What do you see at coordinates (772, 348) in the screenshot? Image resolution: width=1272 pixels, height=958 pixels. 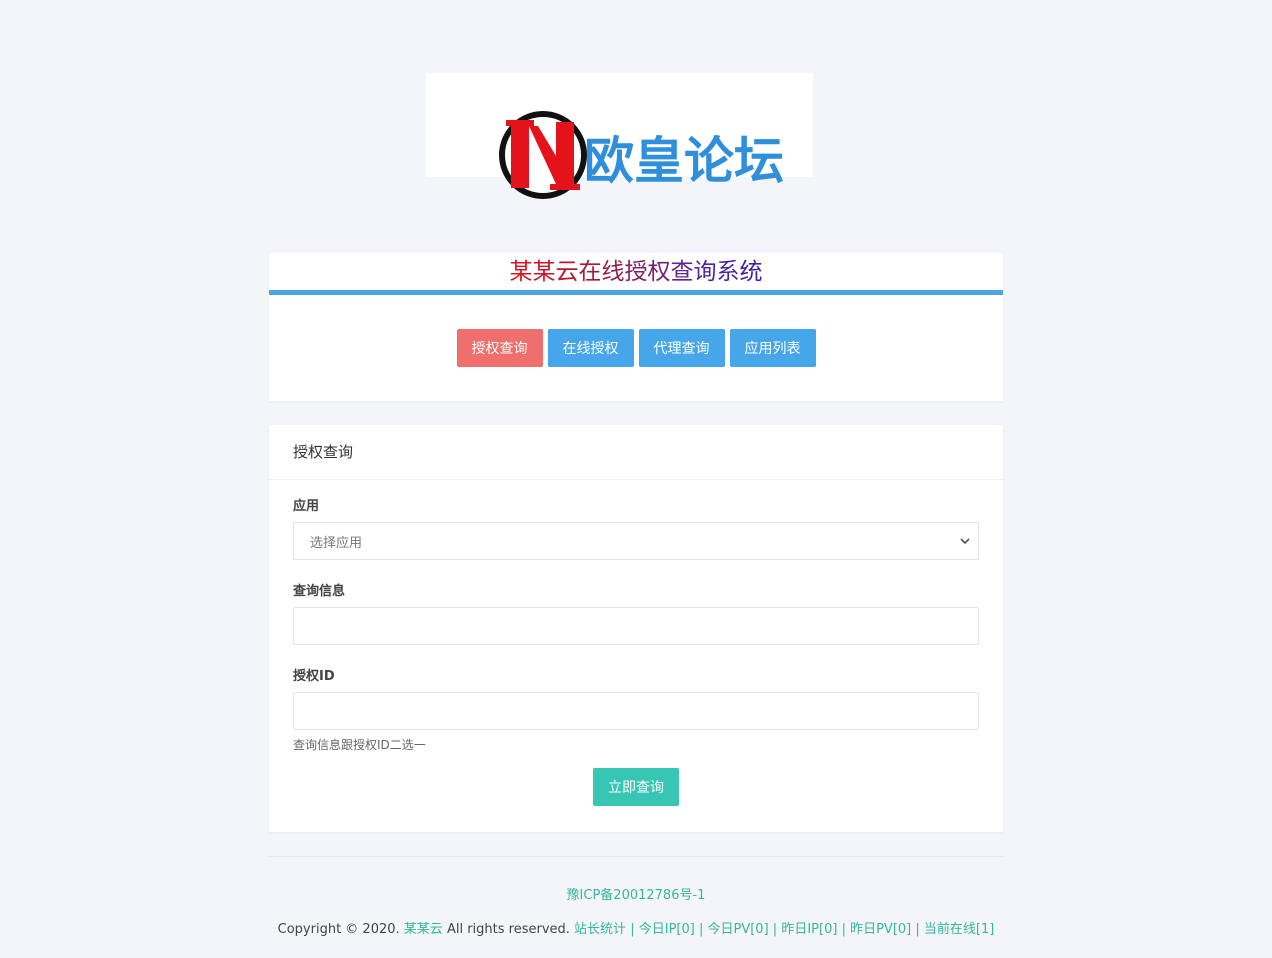 I see `nav-app-list-button: 应用列表` at bounding box center [772, 348].